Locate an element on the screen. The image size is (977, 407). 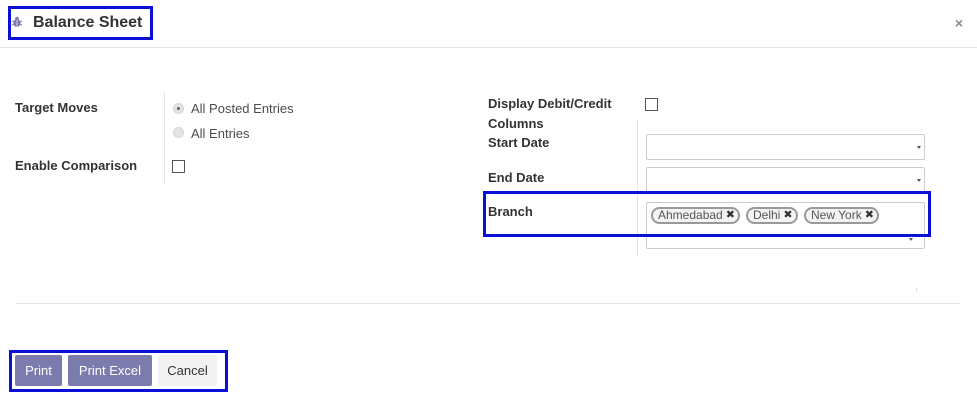
branch-highlight-box is located at coordinates (707, 214).